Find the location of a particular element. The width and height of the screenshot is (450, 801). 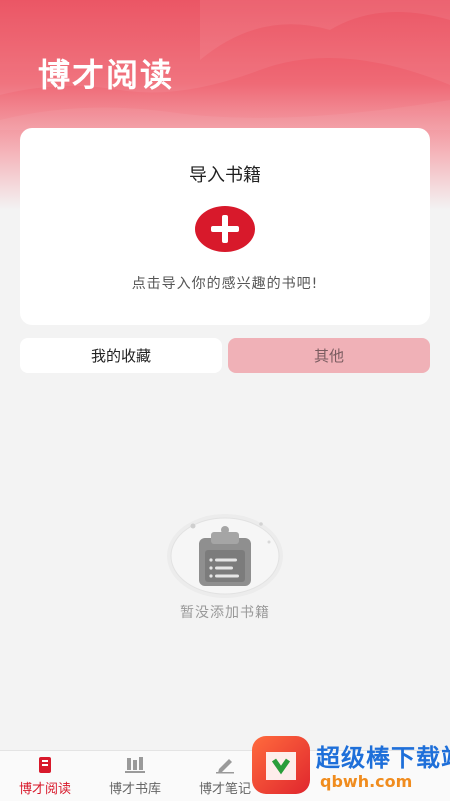

watermark-url: qbwh.com is located at coordinates (366, 781).